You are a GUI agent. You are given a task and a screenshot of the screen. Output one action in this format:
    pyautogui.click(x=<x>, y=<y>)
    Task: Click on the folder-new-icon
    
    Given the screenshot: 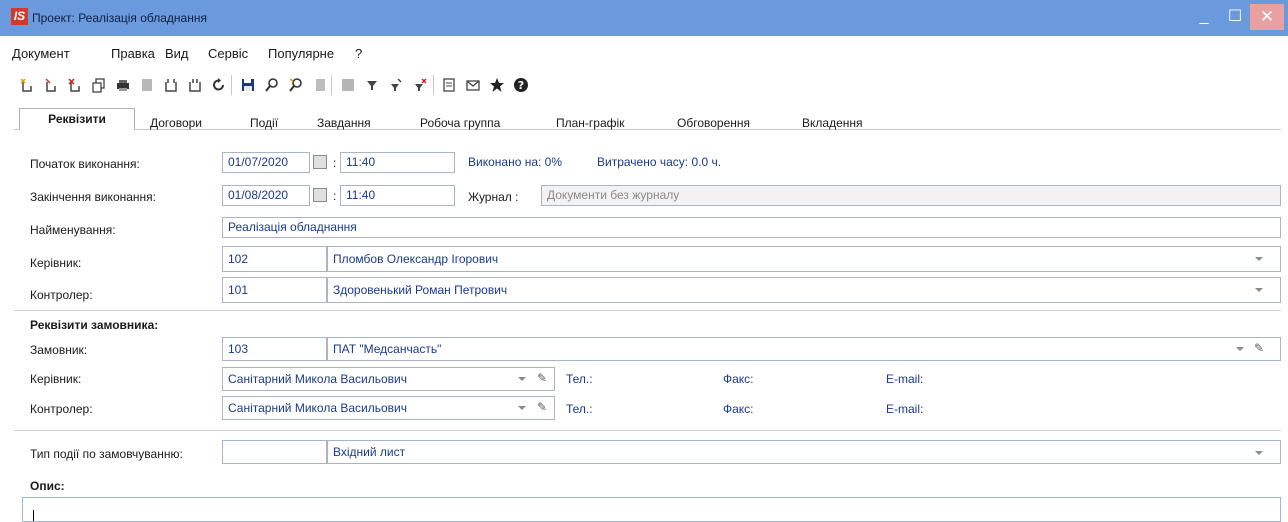 What is the action you would take?
    pyautogui.click(x=171, y=85)
    